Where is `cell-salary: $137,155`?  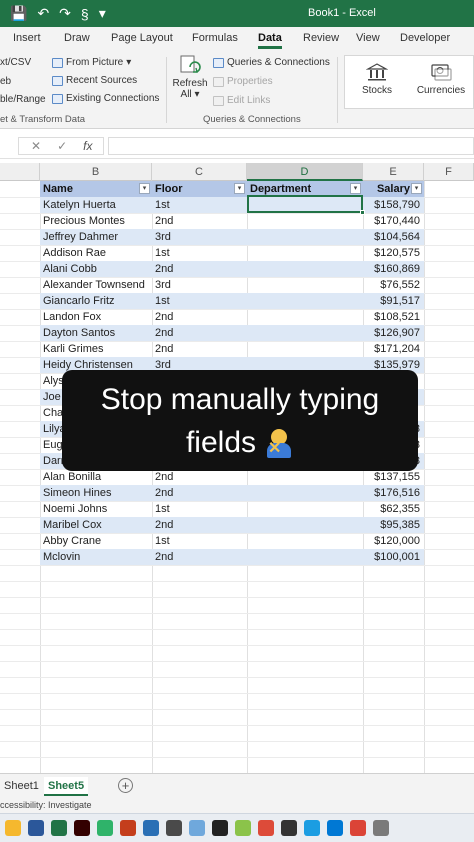 cell-salary: $137,155 is located at coordinates (393, 477).